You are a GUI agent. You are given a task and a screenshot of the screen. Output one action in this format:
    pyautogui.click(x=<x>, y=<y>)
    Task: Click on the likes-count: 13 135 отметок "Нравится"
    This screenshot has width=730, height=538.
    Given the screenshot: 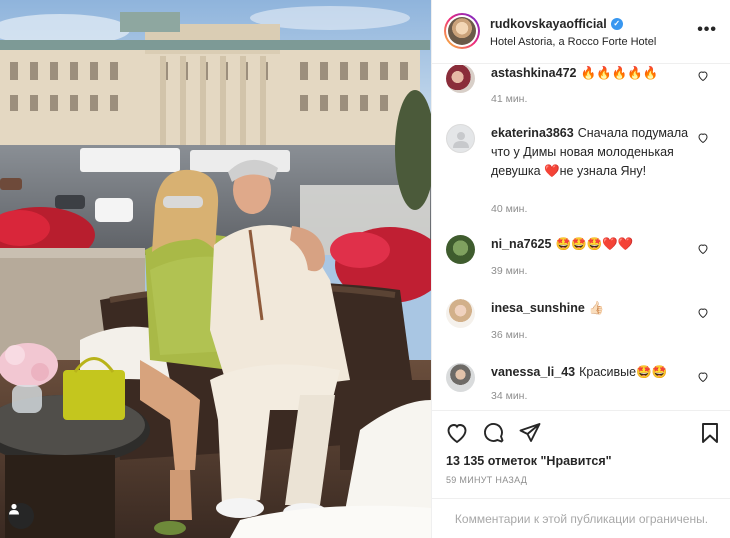 What is the action you would take?
    pyautogui.click(x=529, y=461)
    